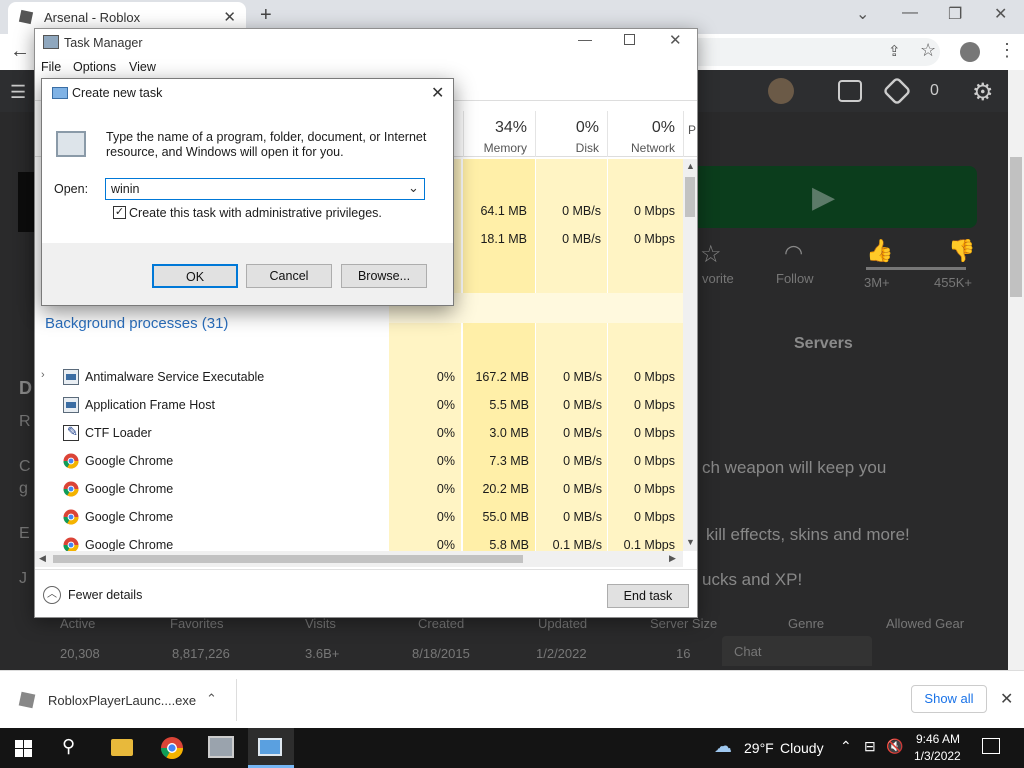 The width and height of the screenshot is (1024, 768). Describe the element at coordinates (1007, 50) in the screenshot. I see `more-menu-icon: ⋮` at that location.